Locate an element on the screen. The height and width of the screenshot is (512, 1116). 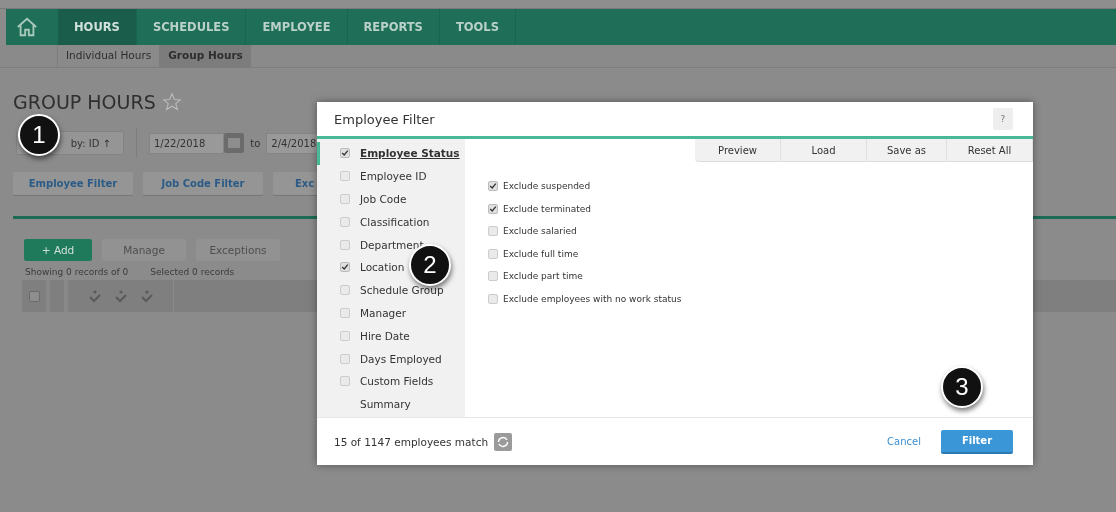
dialog-title: Employee Filter is located at coordinates (384, 119).